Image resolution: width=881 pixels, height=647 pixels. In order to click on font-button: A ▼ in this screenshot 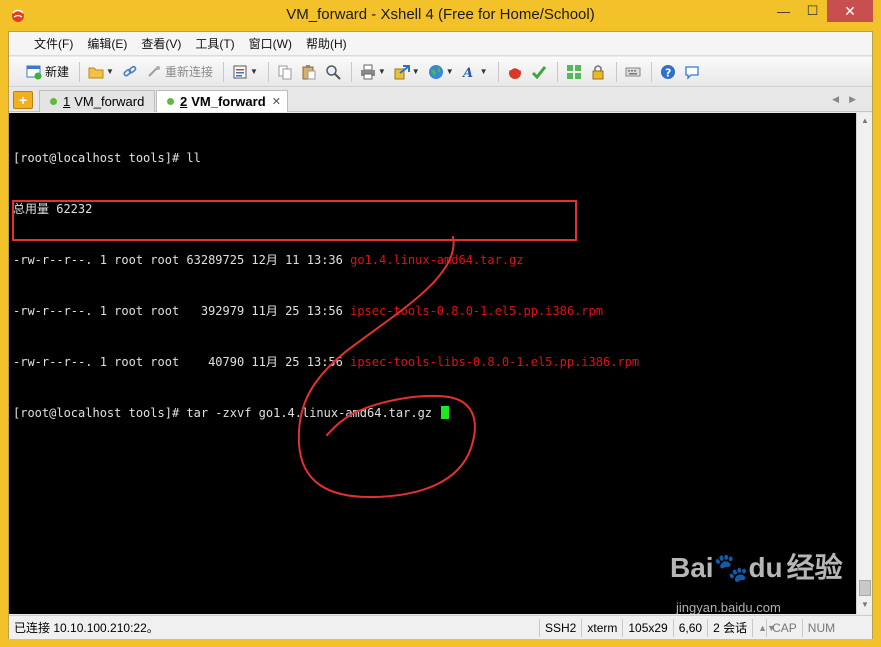, I will do `click(475, 72)`.